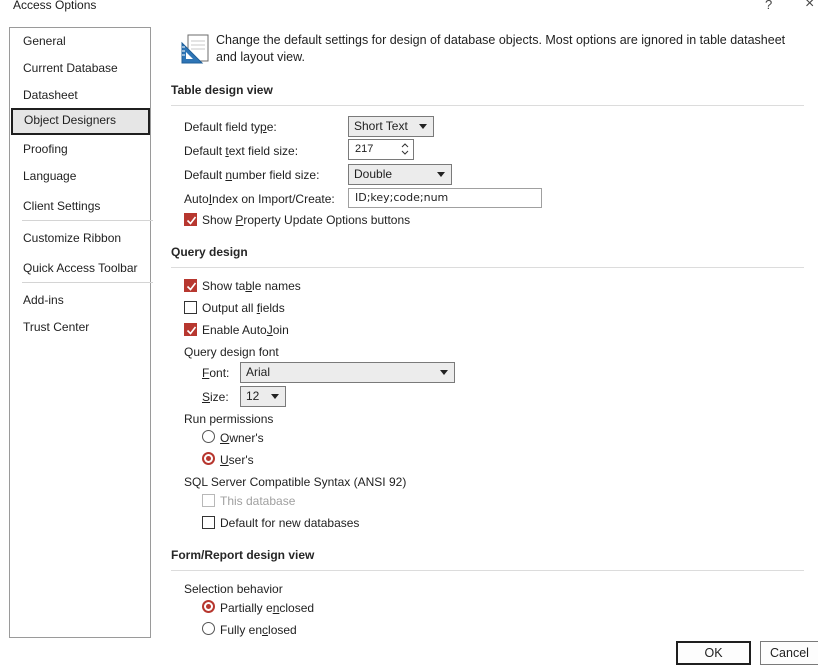 The image size is (818, 668). What do you see at coordinates (347, 372) in the screenshot?
I see `font-select: Arial` at bounding box center [347, 372].